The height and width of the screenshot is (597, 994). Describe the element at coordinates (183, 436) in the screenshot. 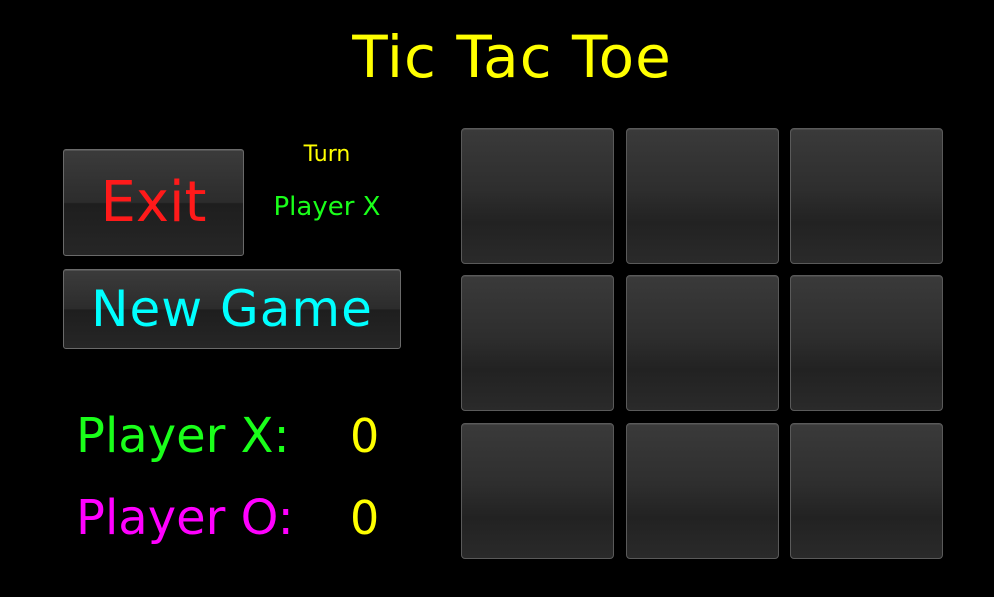

I see `player-x-score-label: Player X:` at that location.